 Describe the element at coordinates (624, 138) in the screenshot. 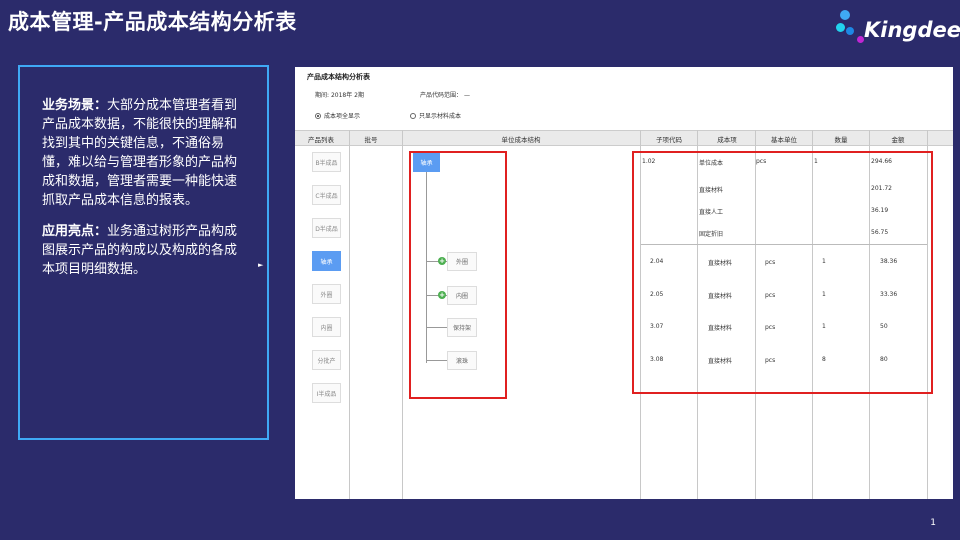

I see `grid-header: 产品列表 批号 单位成本结构 子项代码 成本项 基本单位 数量 金额` at that location.